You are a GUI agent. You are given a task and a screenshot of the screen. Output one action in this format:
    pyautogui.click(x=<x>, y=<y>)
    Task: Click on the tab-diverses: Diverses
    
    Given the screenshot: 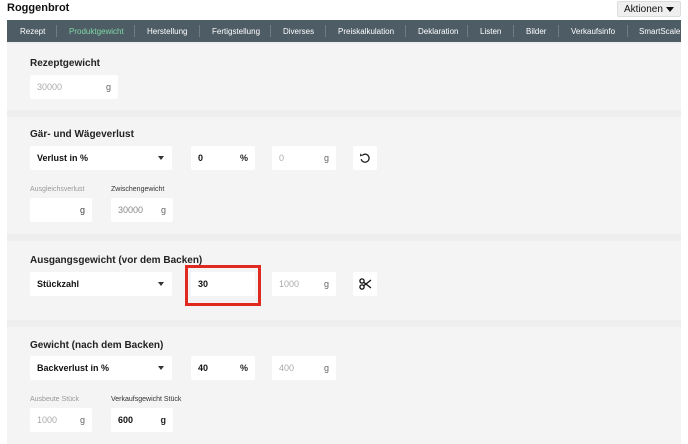 What is the action you would take?
    pyautogui.click(x=298, y=31)
    